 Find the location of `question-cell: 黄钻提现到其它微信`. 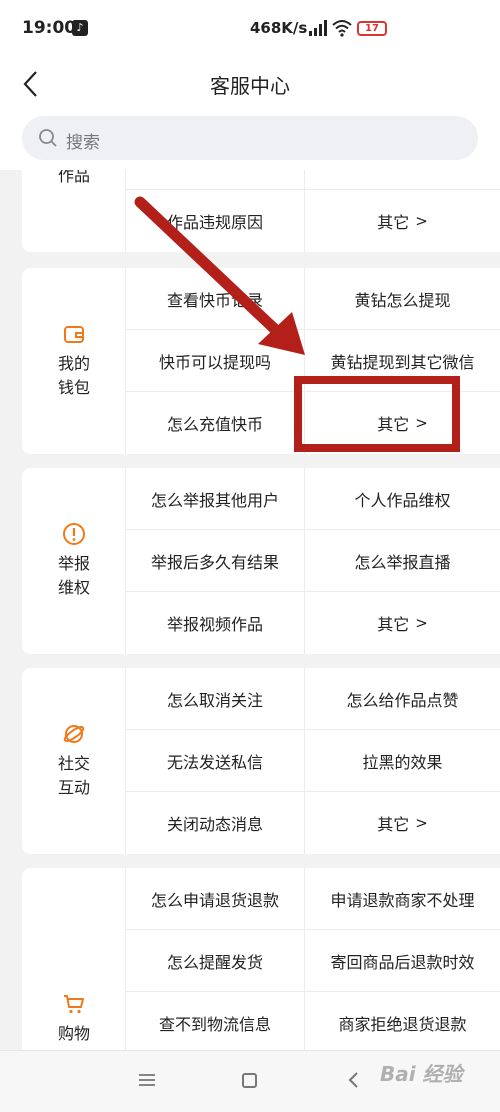

question-cell: 黄钻提现到其它微信 is located at coordinates (402, 361).